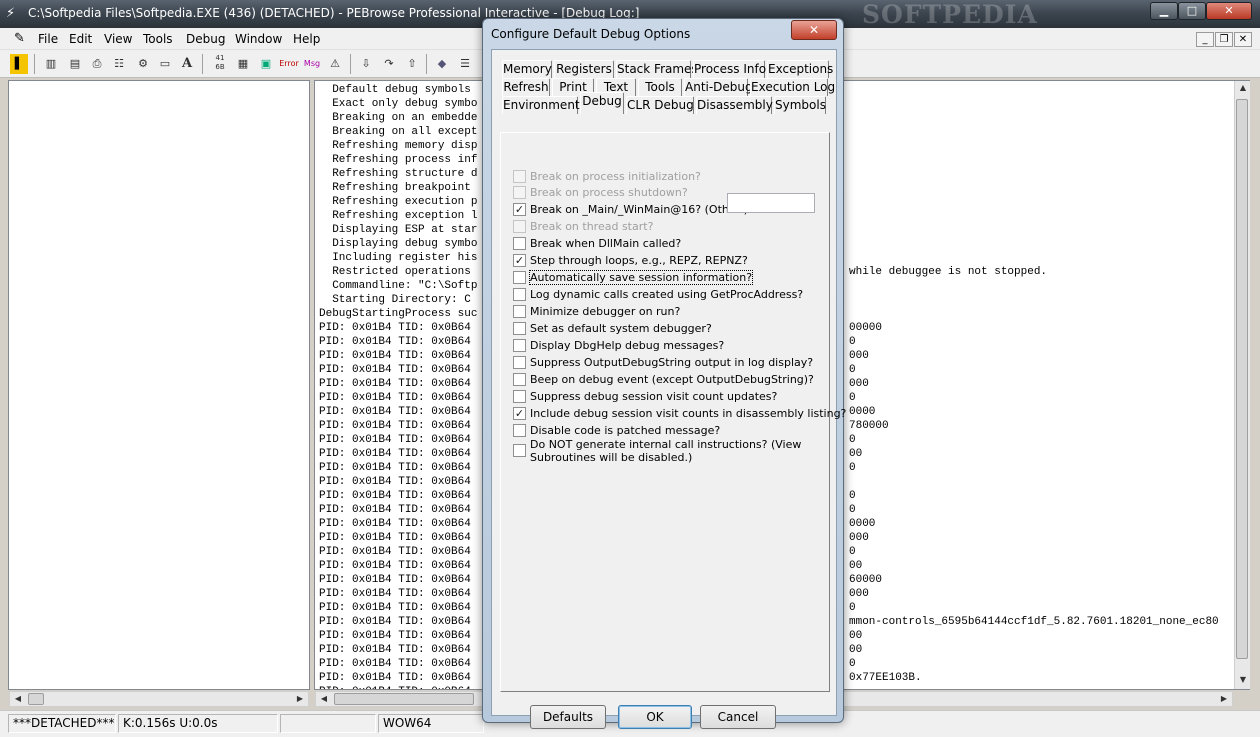 This screenshot has height=737, width=1260. What do you see at coordinates (75, 64) in the screenshot?
I see `document-icon: ▤` at bounding box center [75, 64].